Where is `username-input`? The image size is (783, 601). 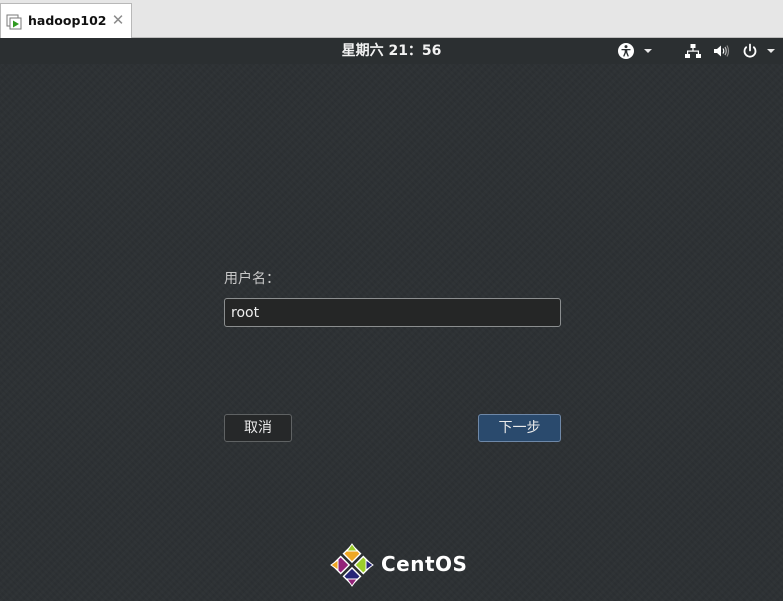
username-input is located at coordinates (392, 312).